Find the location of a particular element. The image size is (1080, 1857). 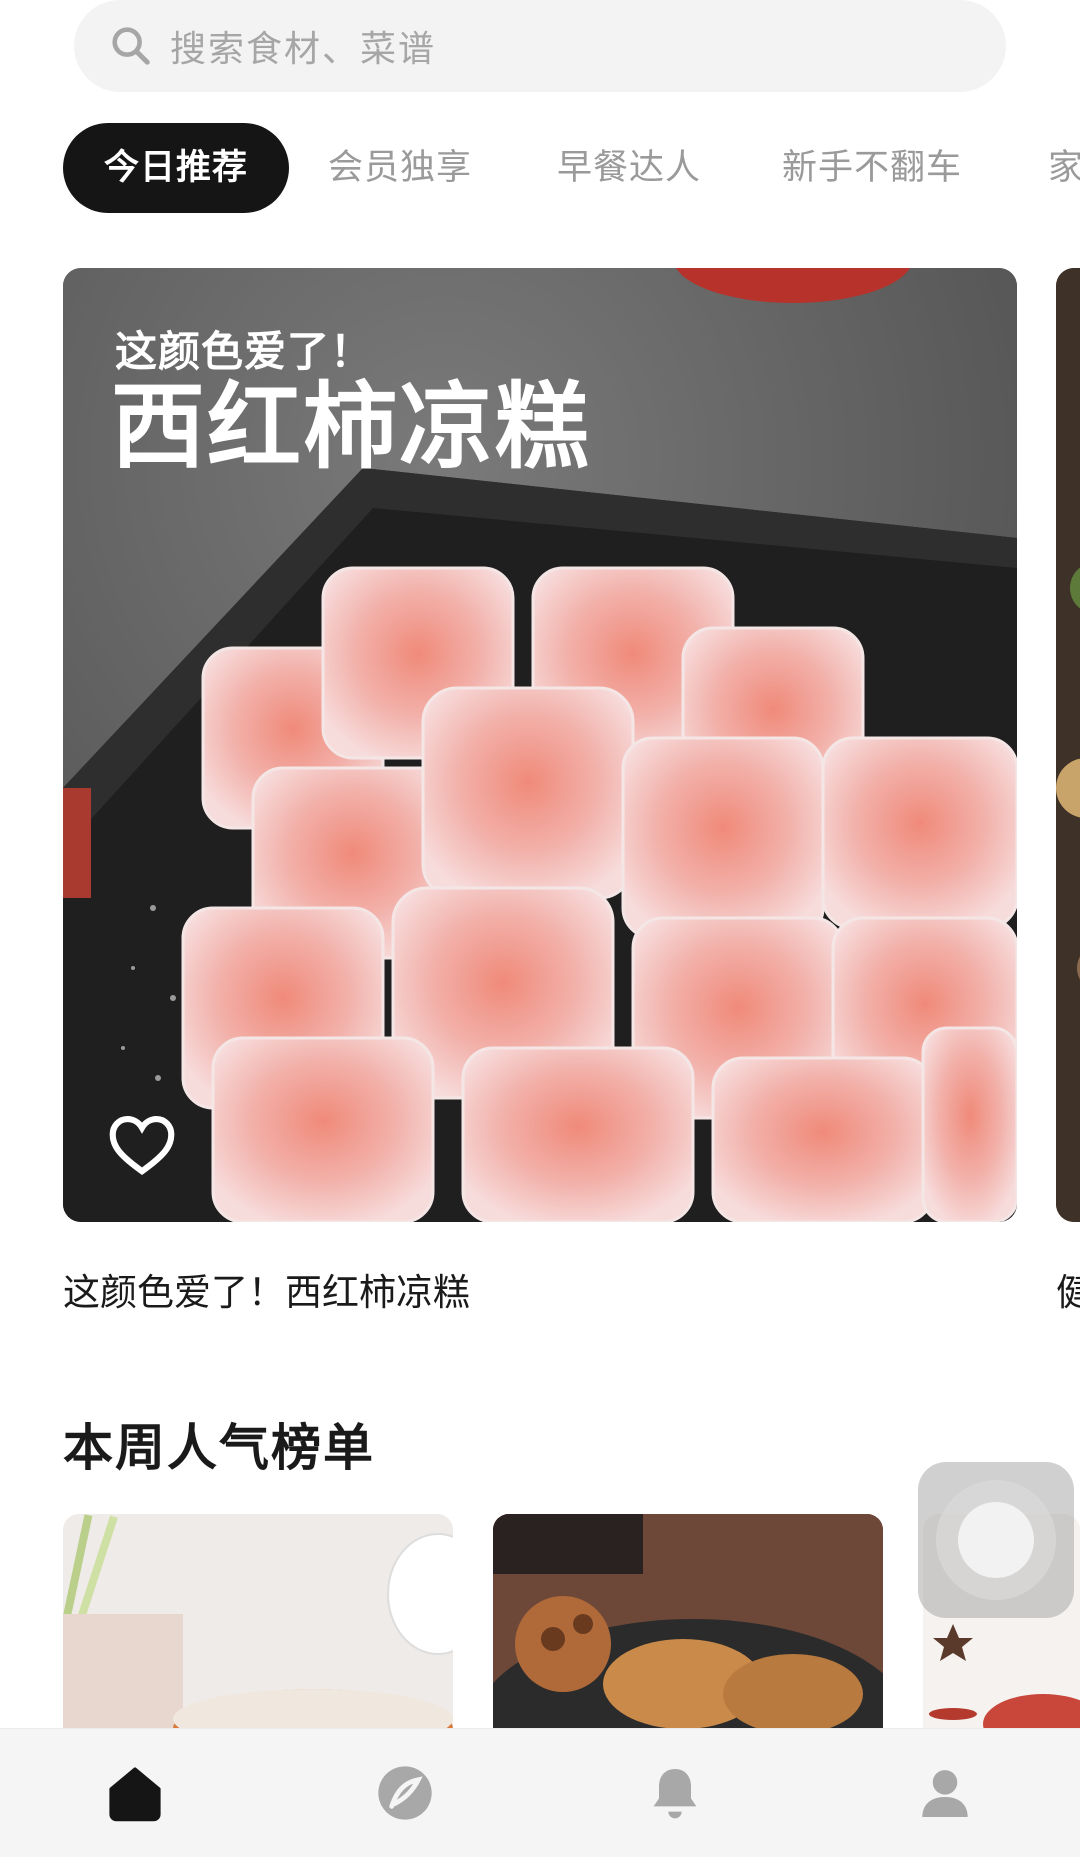

nav-notifications is located at coordinates (675, 1793).